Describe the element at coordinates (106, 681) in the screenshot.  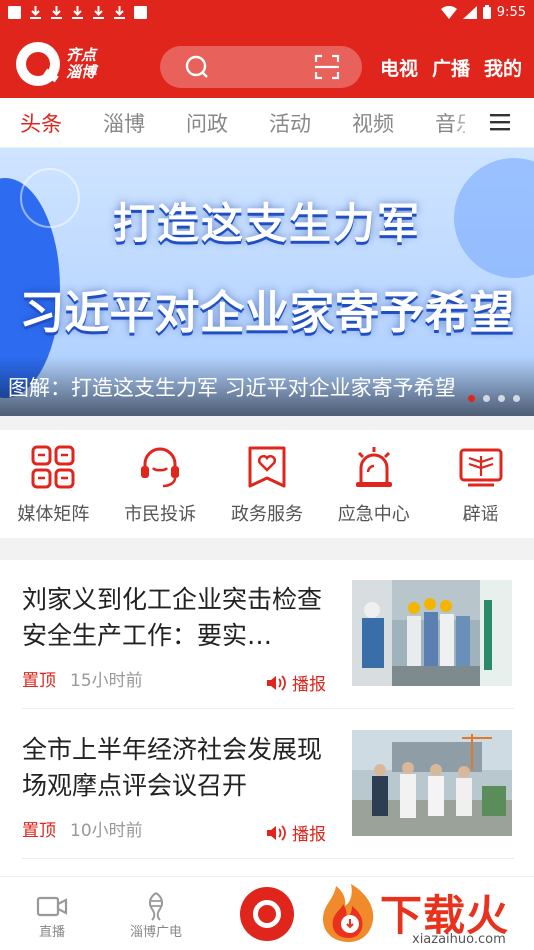
I see `news-time: 15小时前` at that location.